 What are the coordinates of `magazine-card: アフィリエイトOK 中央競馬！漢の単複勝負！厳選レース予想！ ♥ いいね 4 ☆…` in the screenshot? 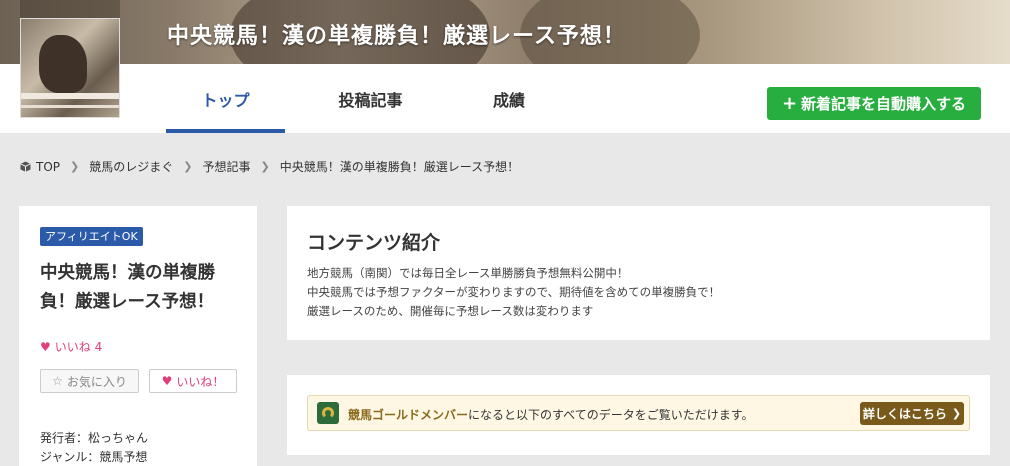 It's located at (138, 336).